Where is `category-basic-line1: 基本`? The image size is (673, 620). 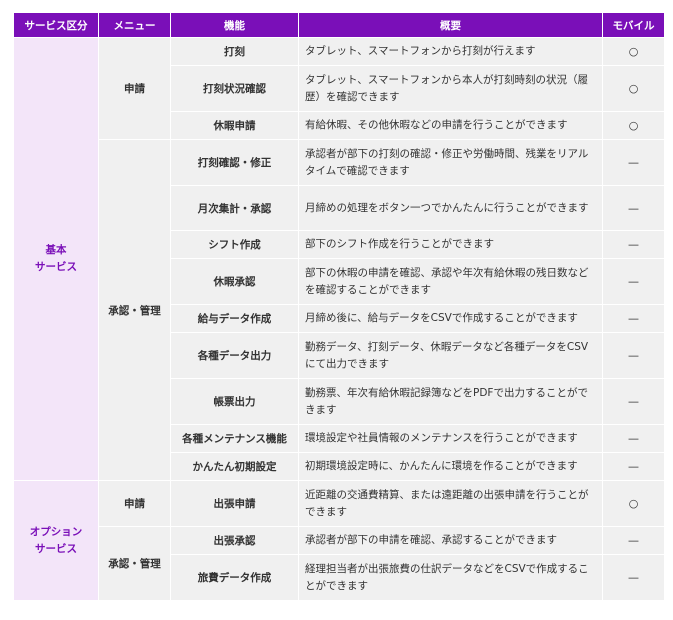 category-basic-line1: 基本 is located at coordinates (56, 250).